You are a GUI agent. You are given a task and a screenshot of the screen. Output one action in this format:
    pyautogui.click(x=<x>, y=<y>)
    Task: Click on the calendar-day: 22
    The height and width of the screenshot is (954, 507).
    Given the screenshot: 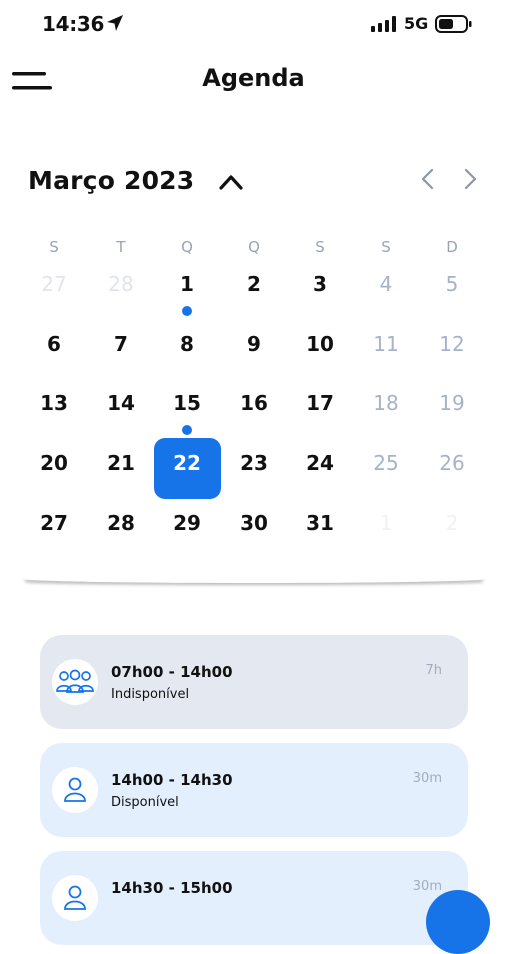 What is the action you would take?
    pyautogui.click(x=187, y=463)
    